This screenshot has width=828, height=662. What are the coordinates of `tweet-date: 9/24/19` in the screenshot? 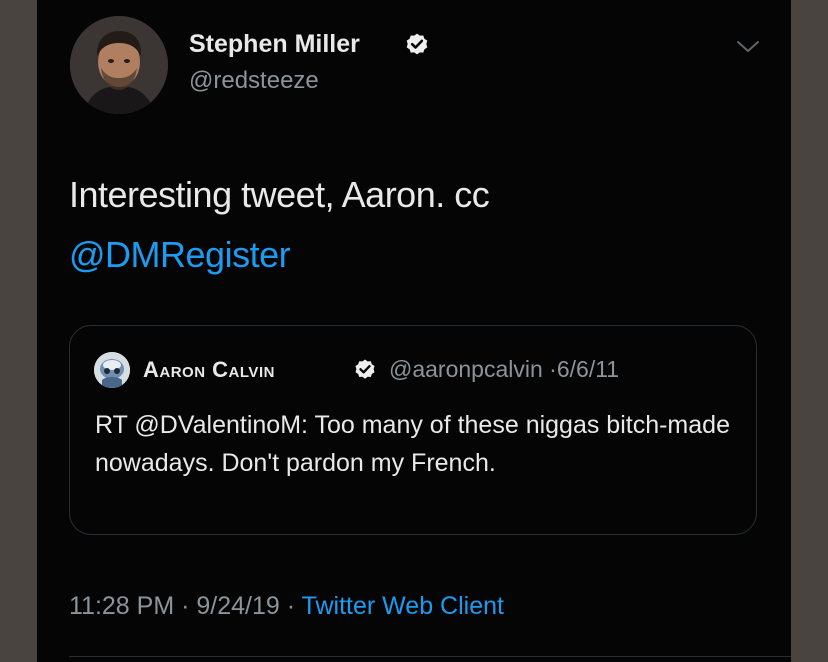 It's located at (237, 606).